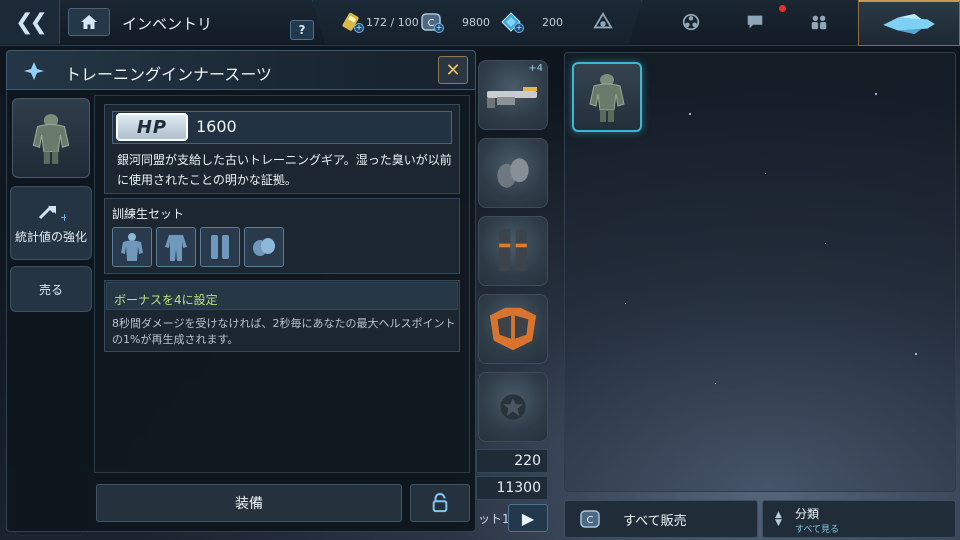 Image resolution: width=960 pixels, height=540 pixels. What do you see at coordinates (432, 22) in the screenshot?
I see `credits-icon: C +` at bounding box center [432, 22].